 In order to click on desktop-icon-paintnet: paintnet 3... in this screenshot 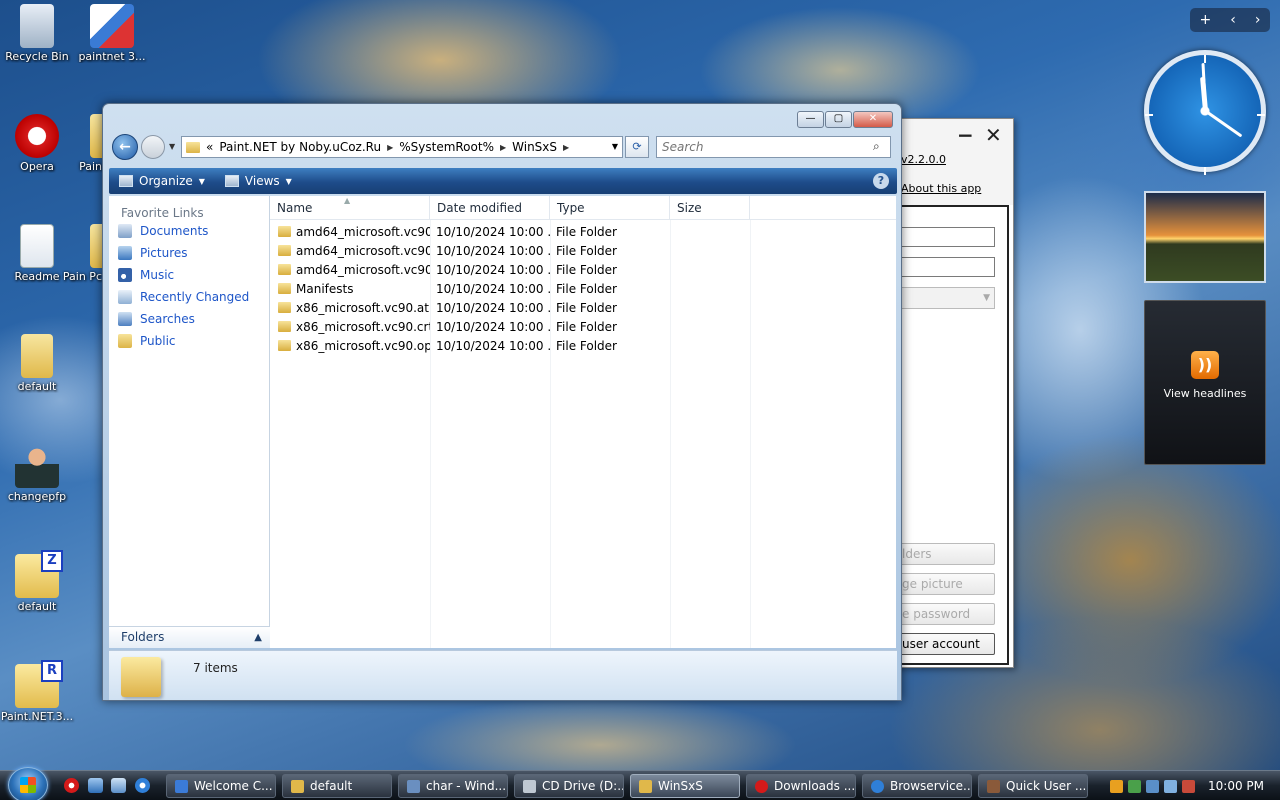, I will do `click(112, 33)`.